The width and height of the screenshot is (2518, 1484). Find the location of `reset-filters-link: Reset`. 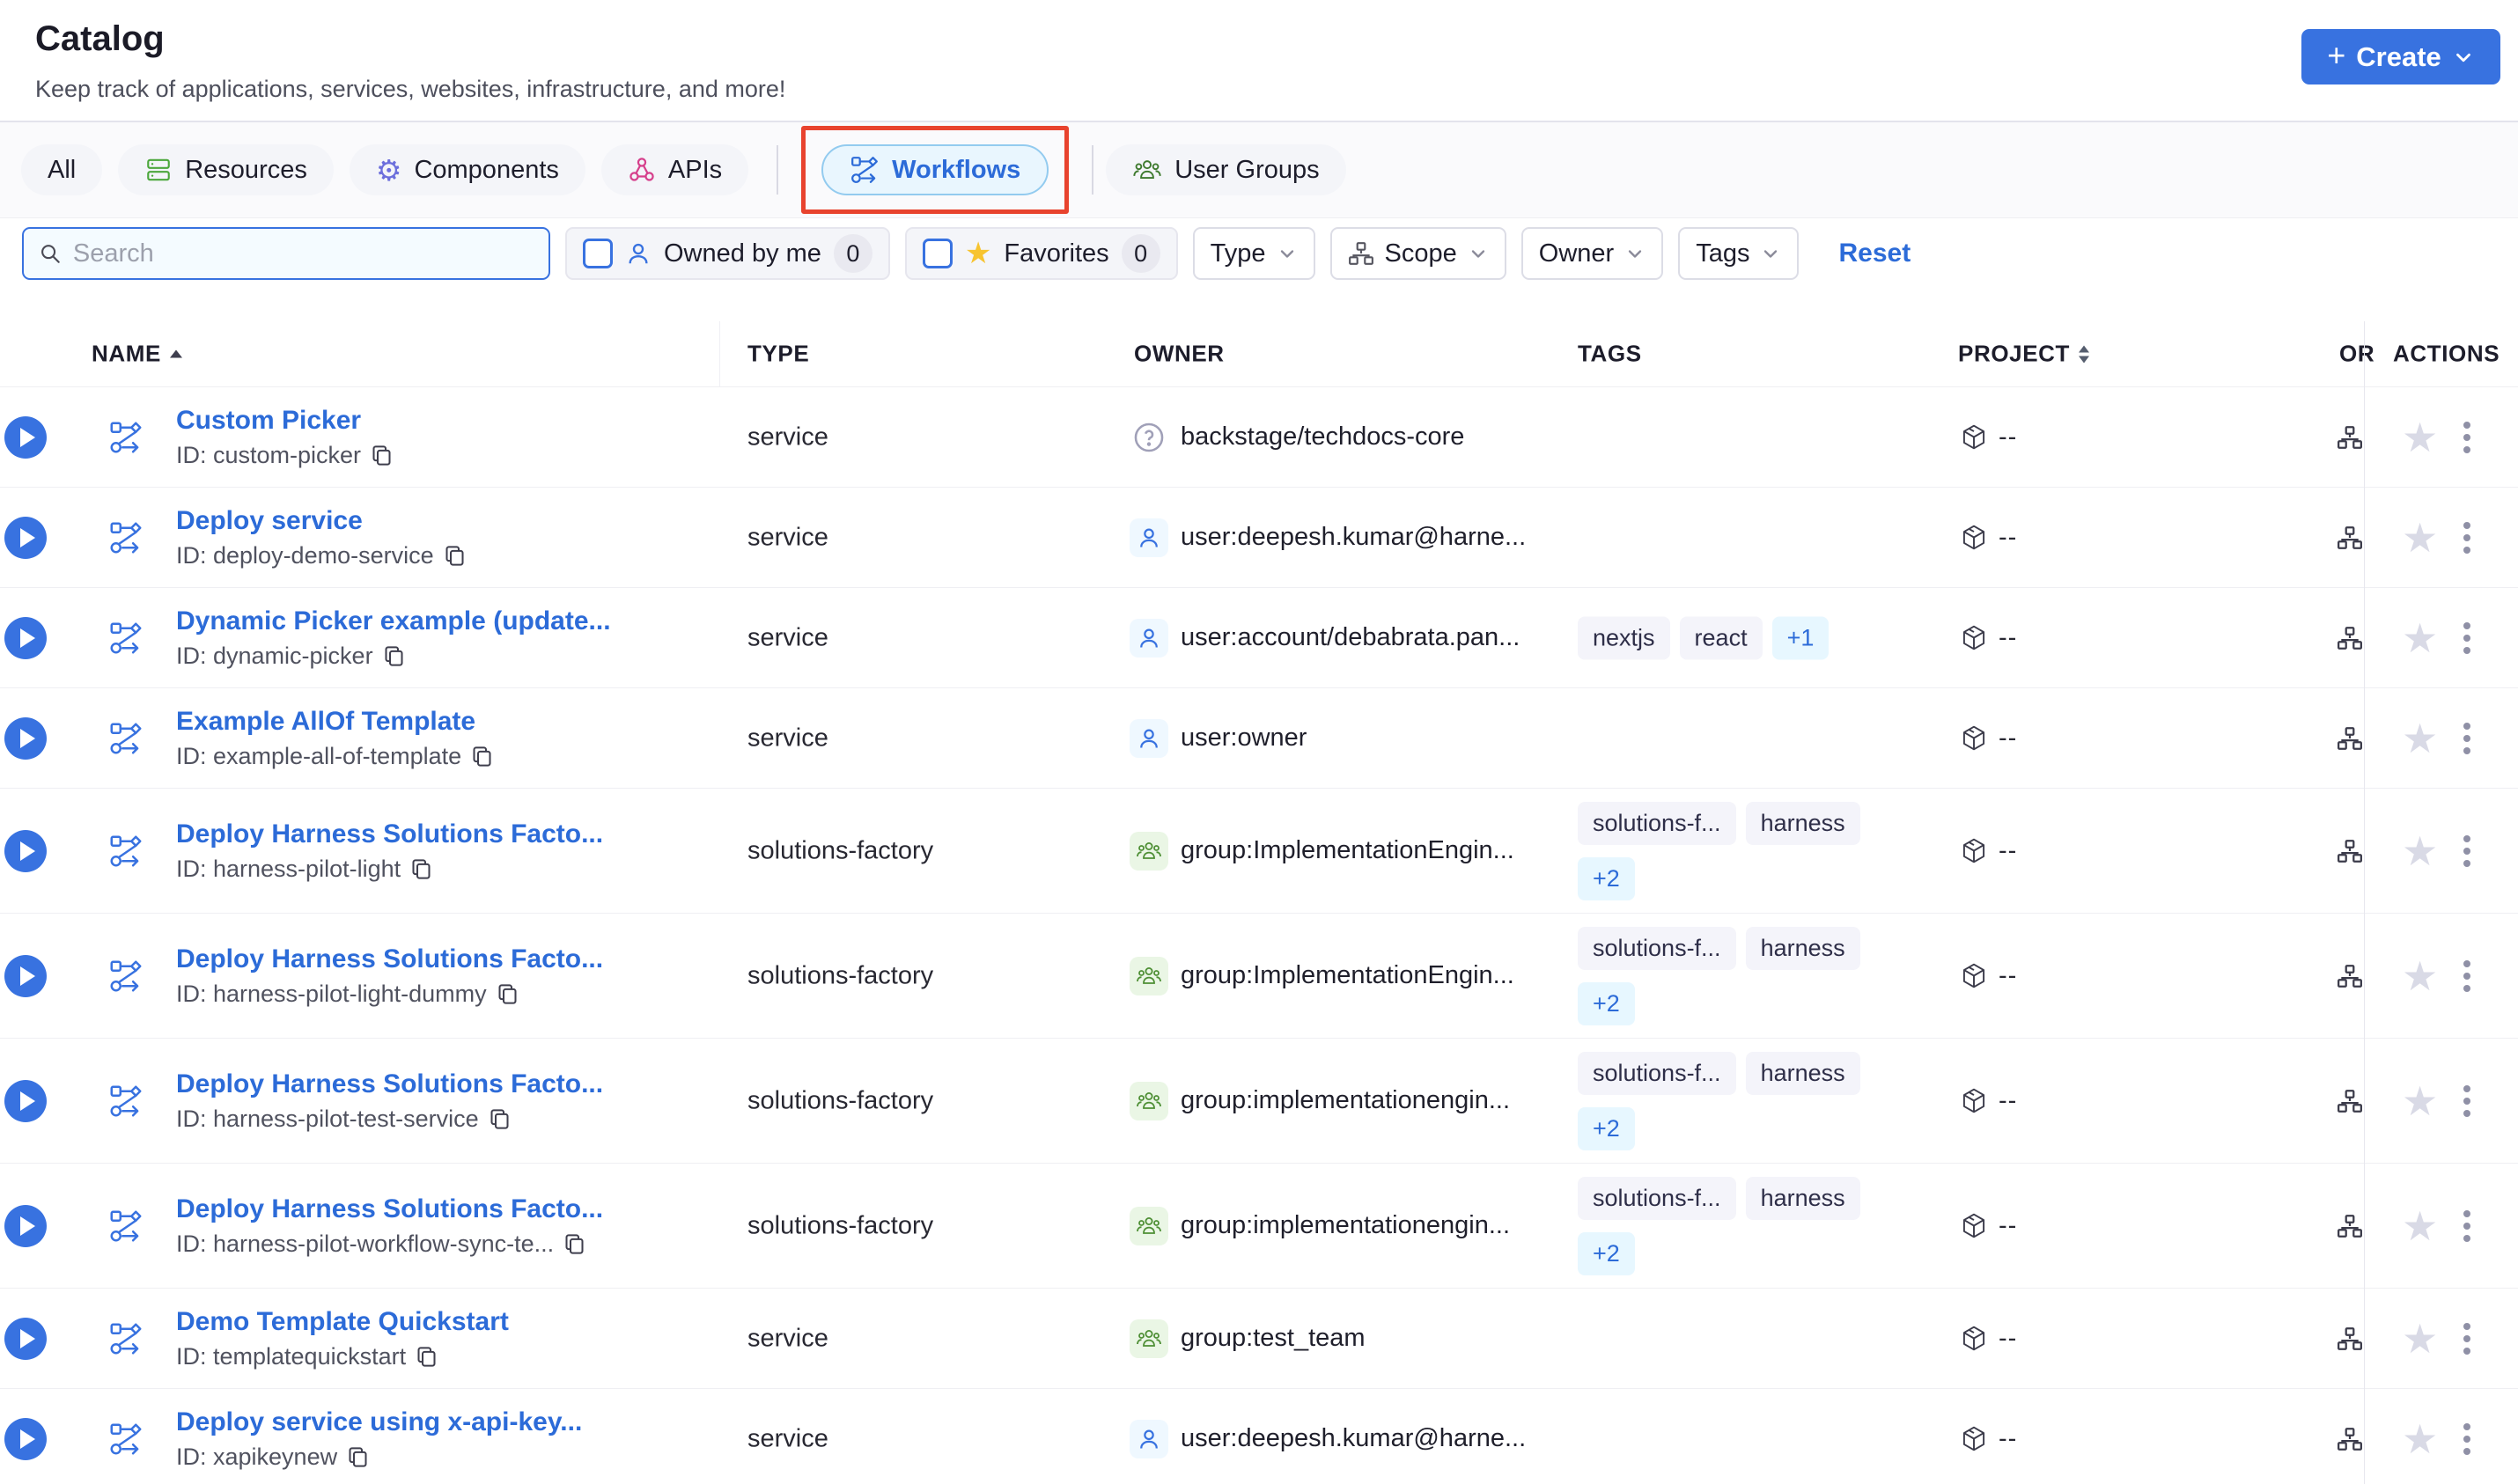

reset-filters-link: Reset is located at coordinates (1874, 254).